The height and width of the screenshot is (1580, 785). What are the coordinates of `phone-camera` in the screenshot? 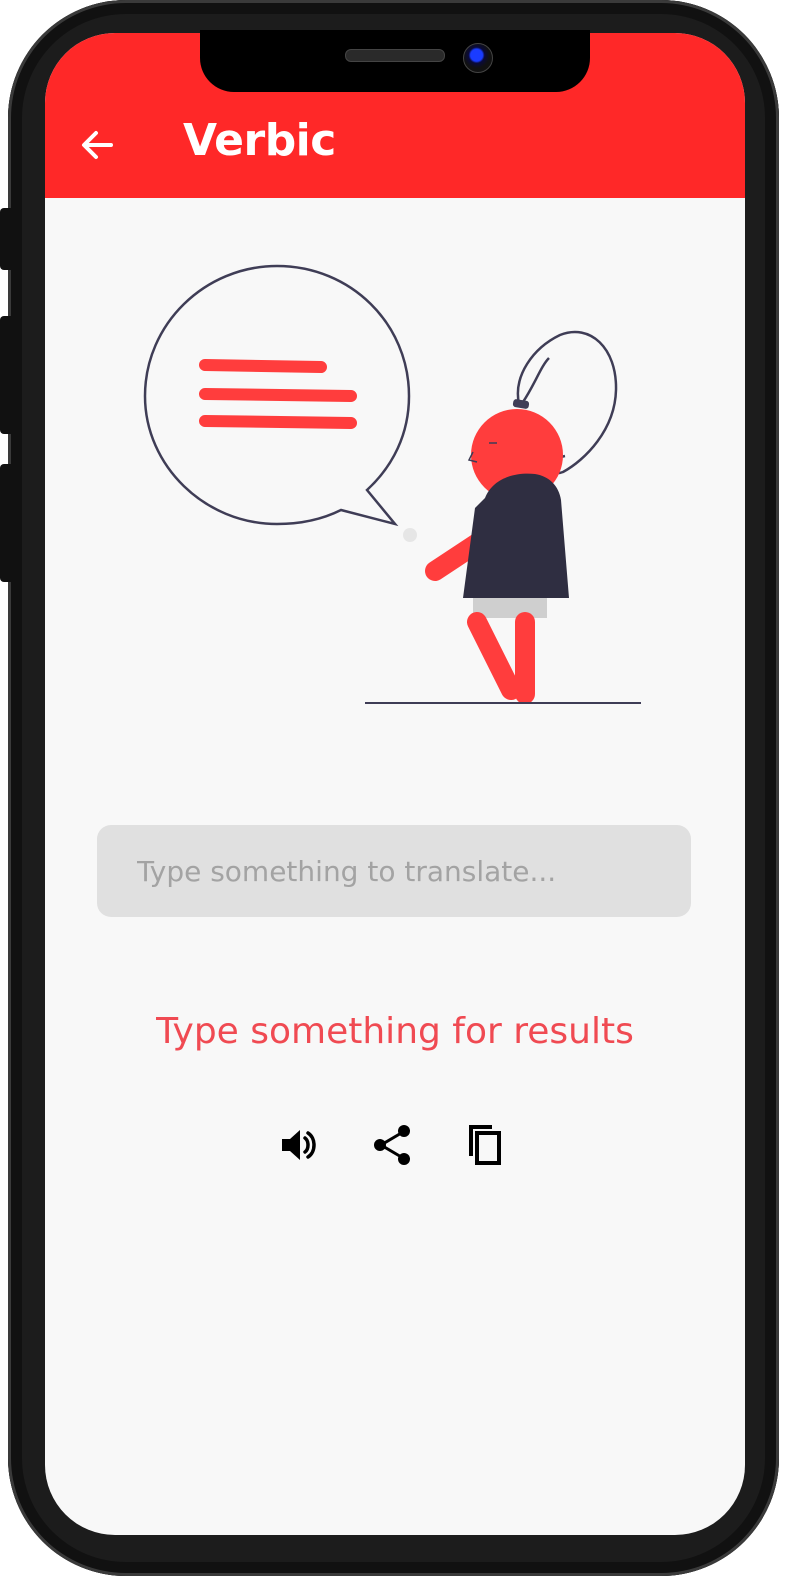 It's located at (478, 58).